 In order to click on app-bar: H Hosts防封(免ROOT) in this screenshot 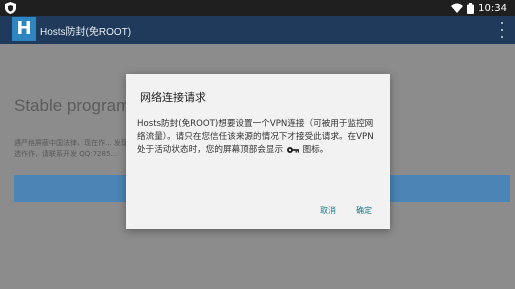, I will do `click(257, 30)`.